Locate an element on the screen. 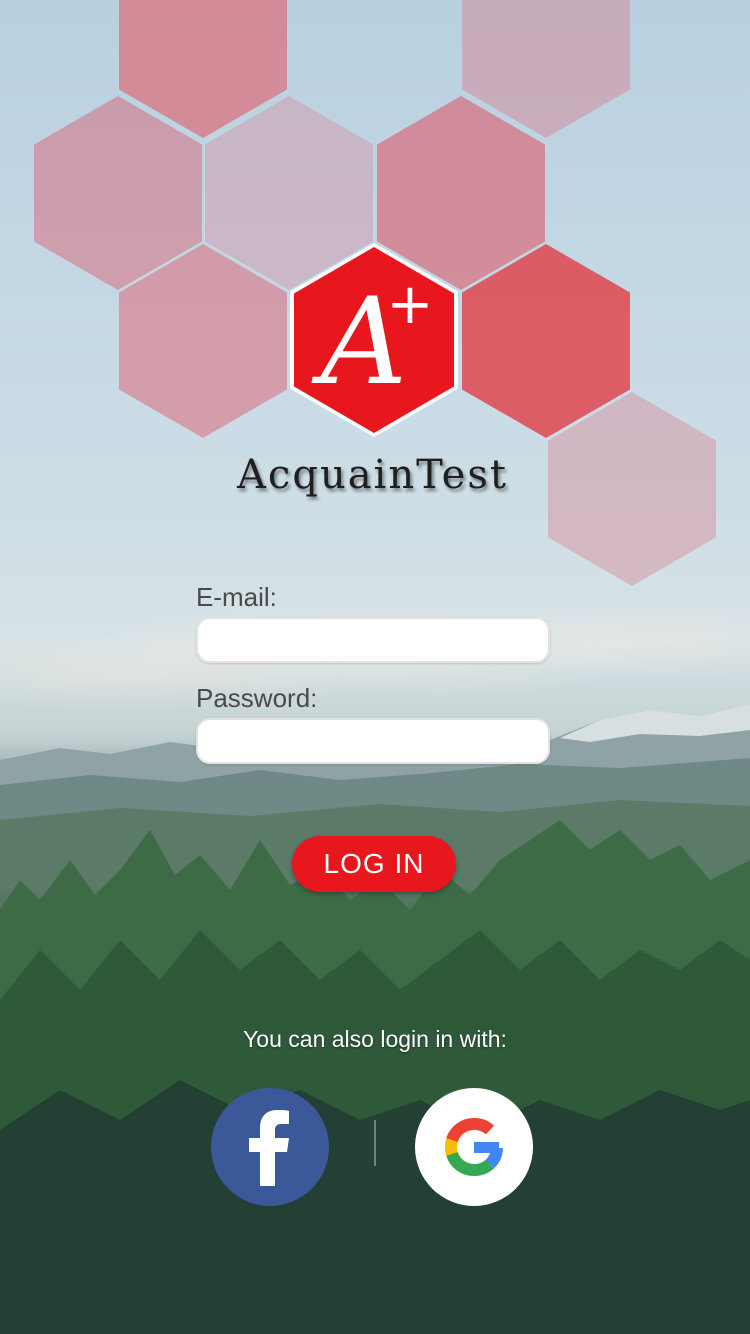  password-label: Password: is located at coordinates (257, 698).